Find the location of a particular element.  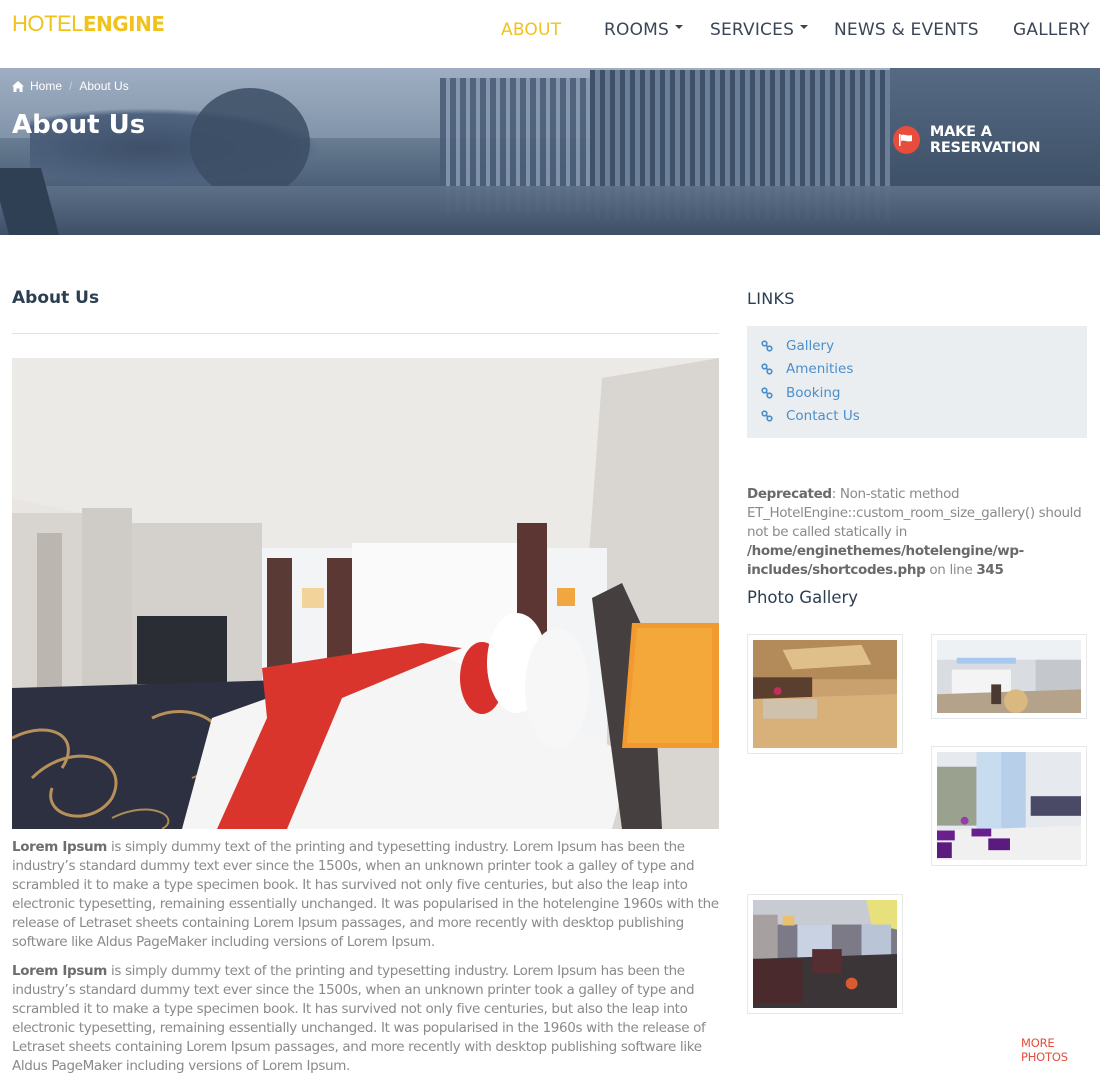

make-reservation-button: MAKE A RESERVATION is located at coordinates (996, 140).